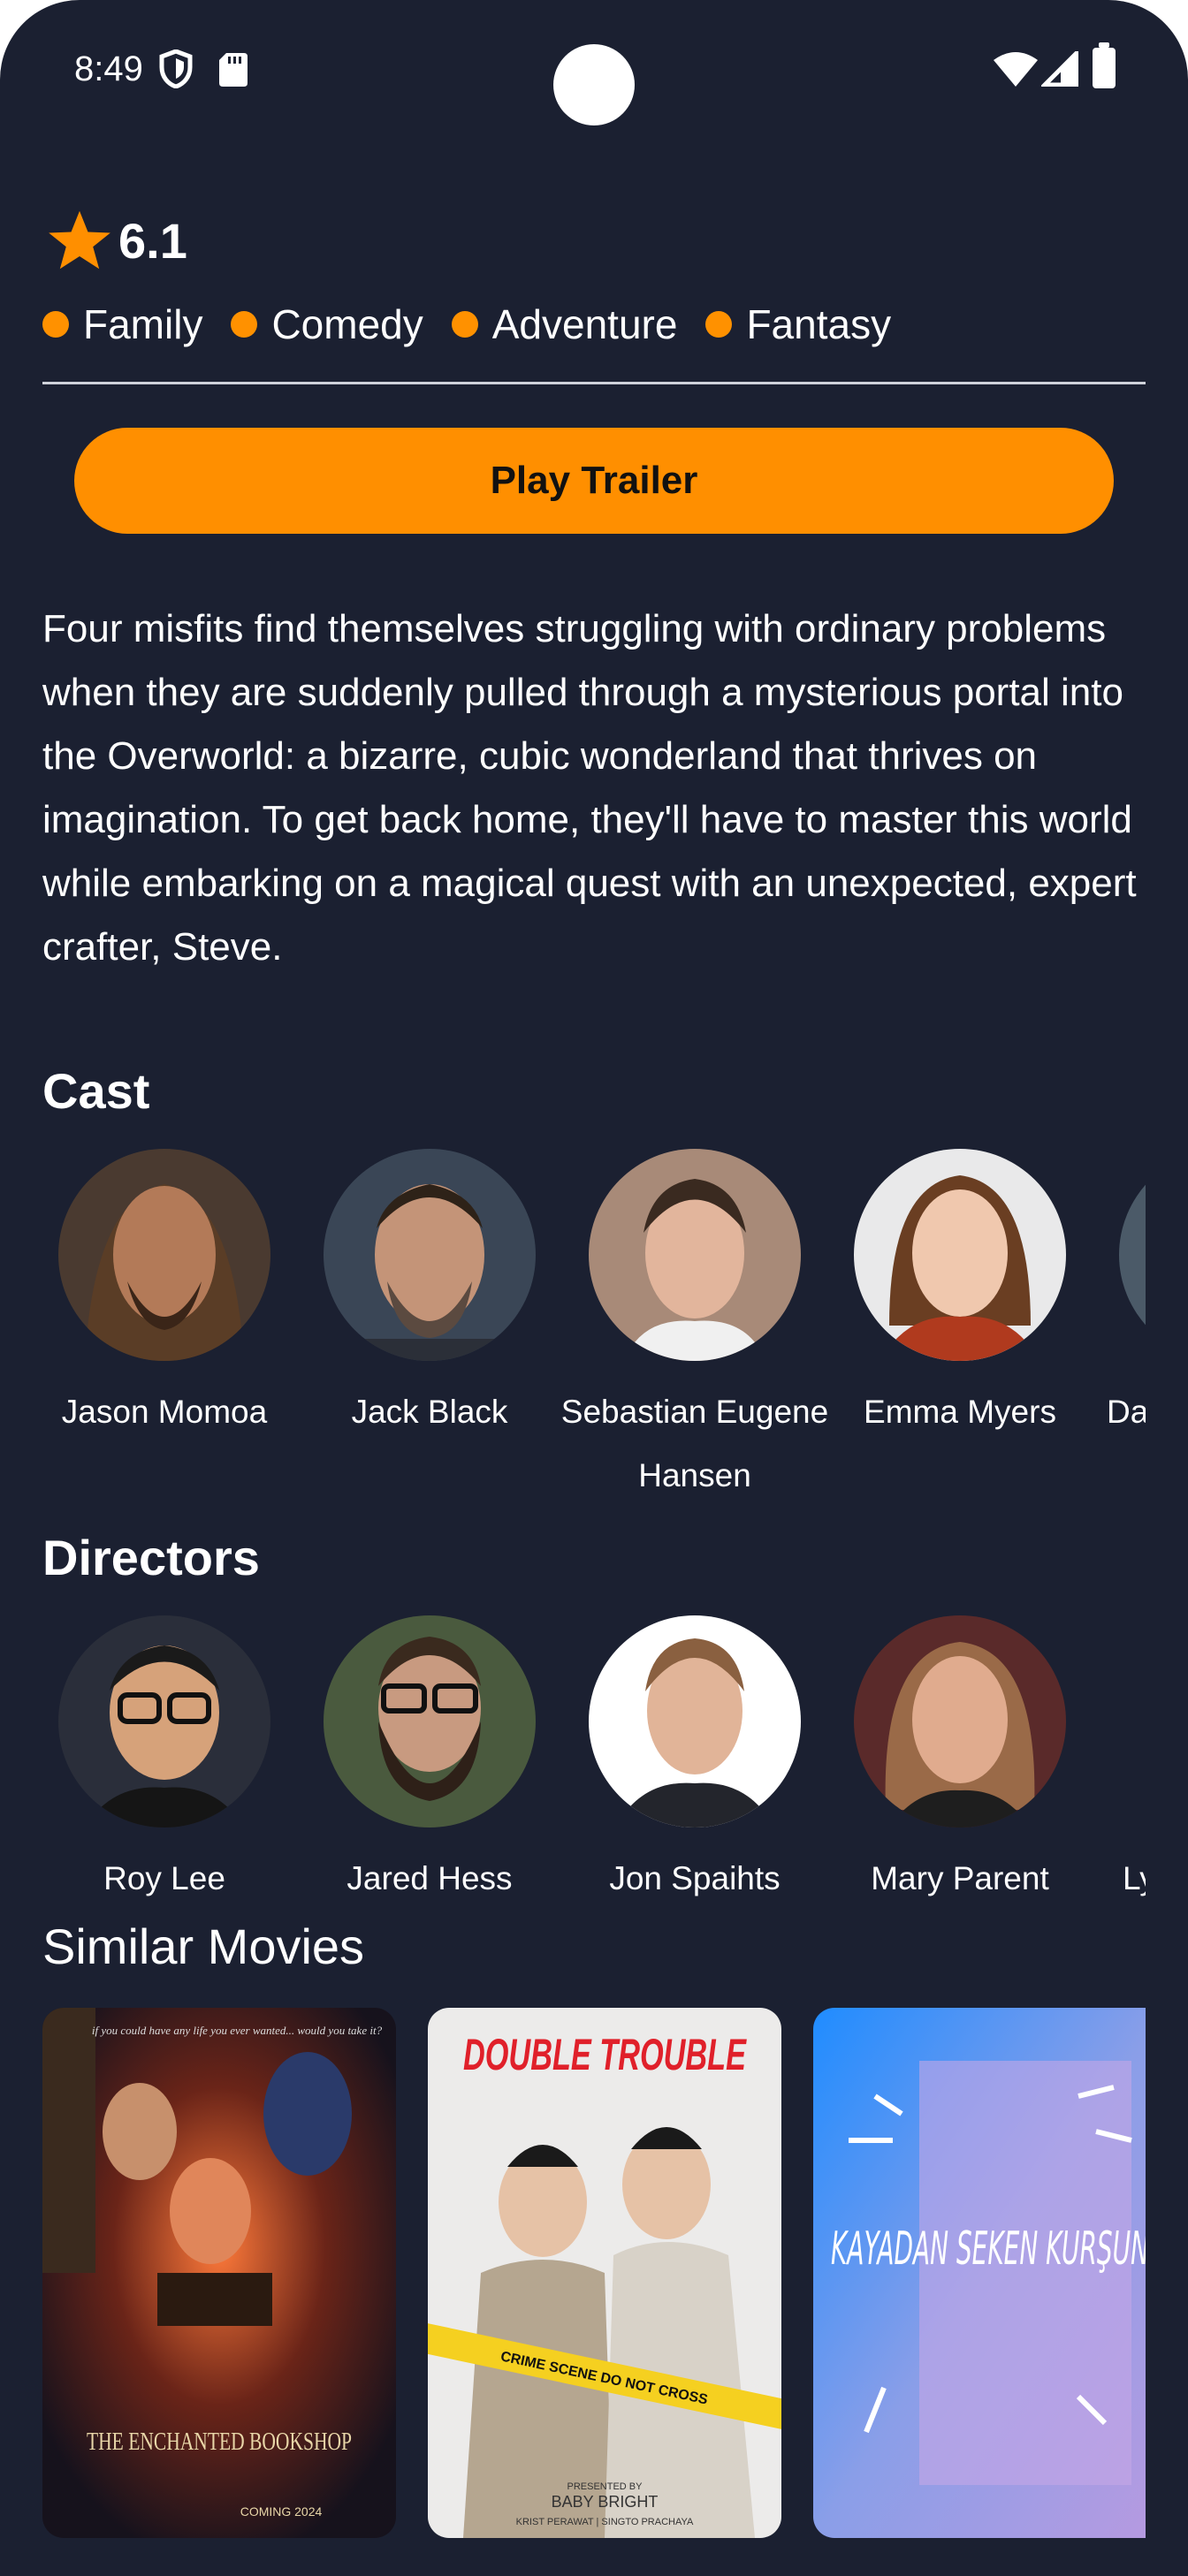  I want to click on sd-card-icon, so click(233, 70).